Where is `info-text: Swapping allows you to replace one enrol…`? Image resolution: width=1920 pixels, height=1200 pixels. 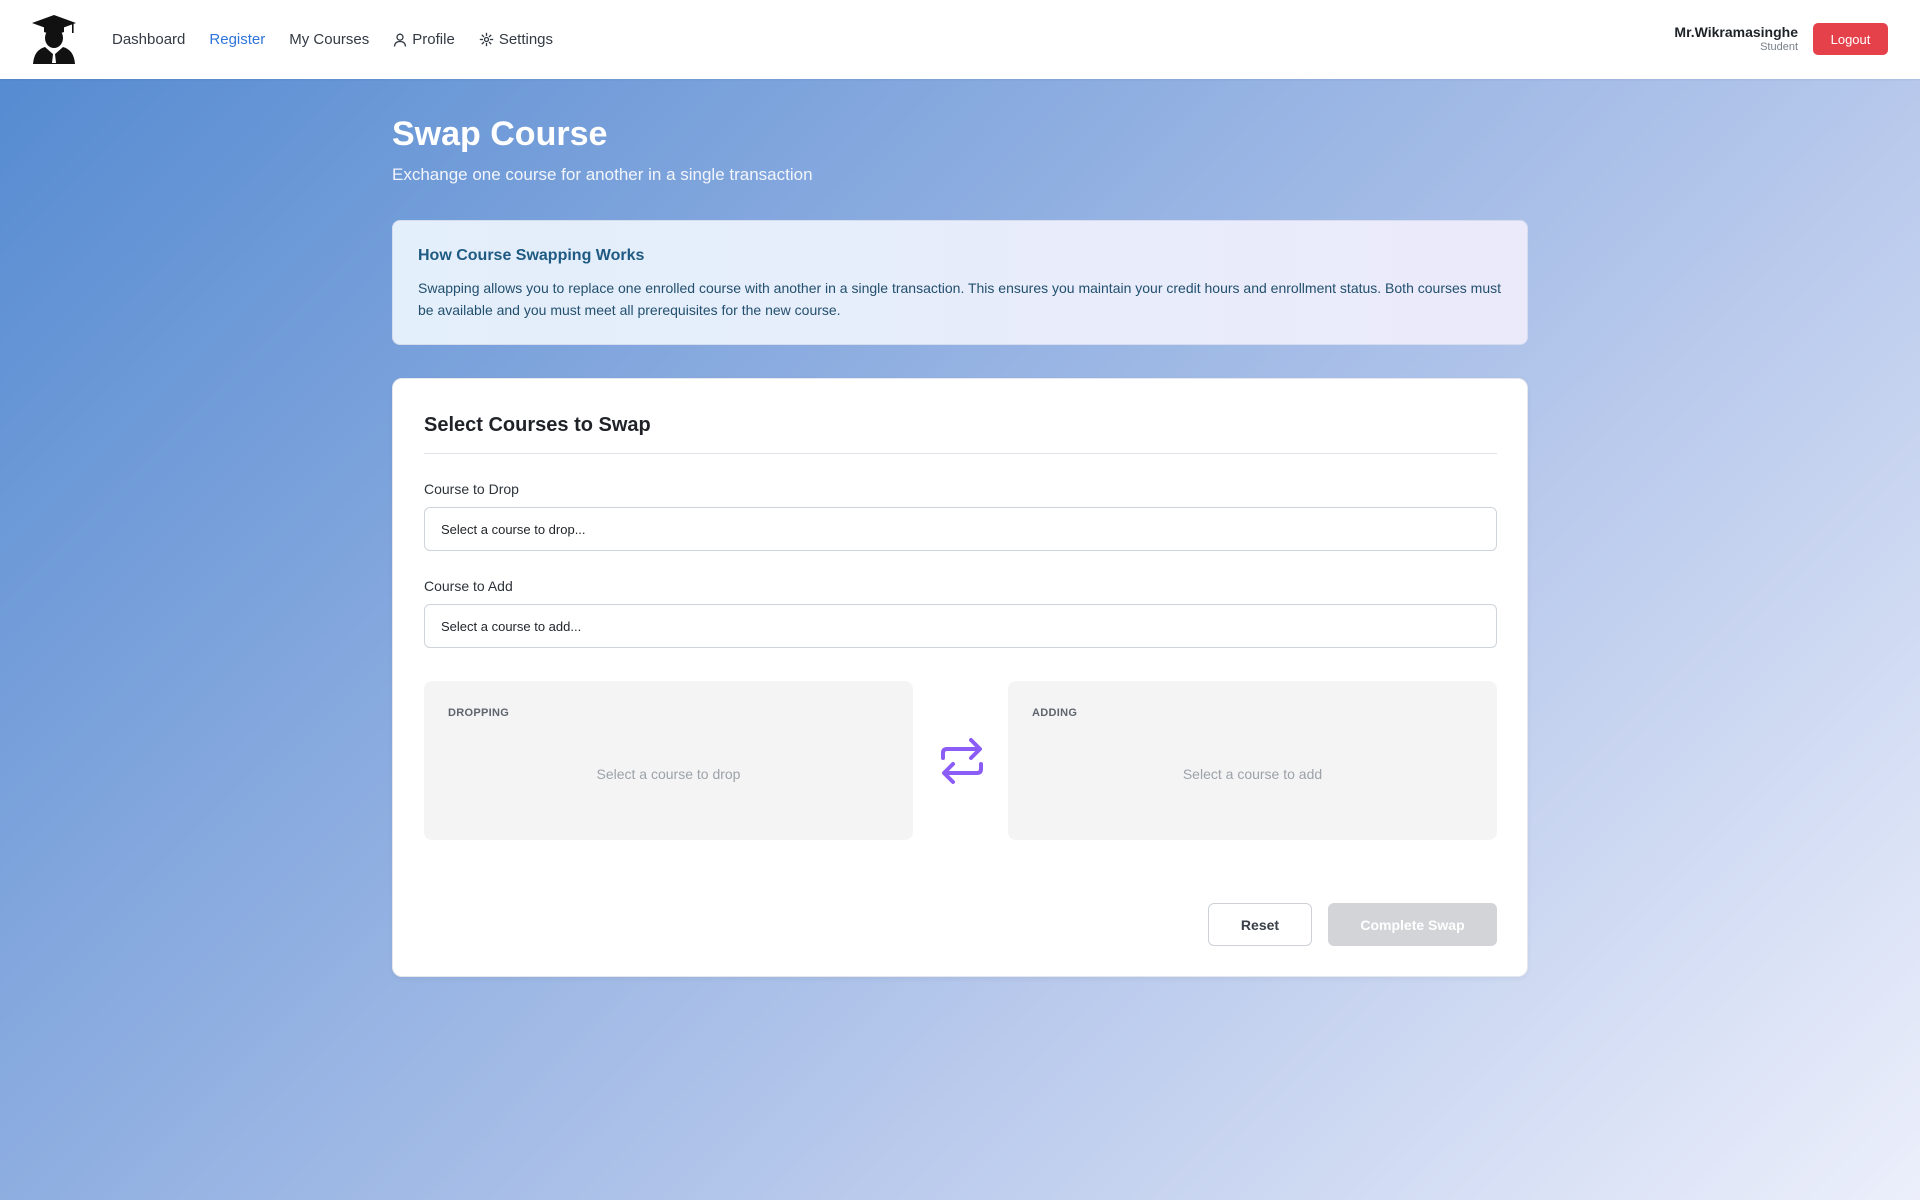 info-text: Swapping allows you to replace one enrol… is located at coordinates (959, 299).